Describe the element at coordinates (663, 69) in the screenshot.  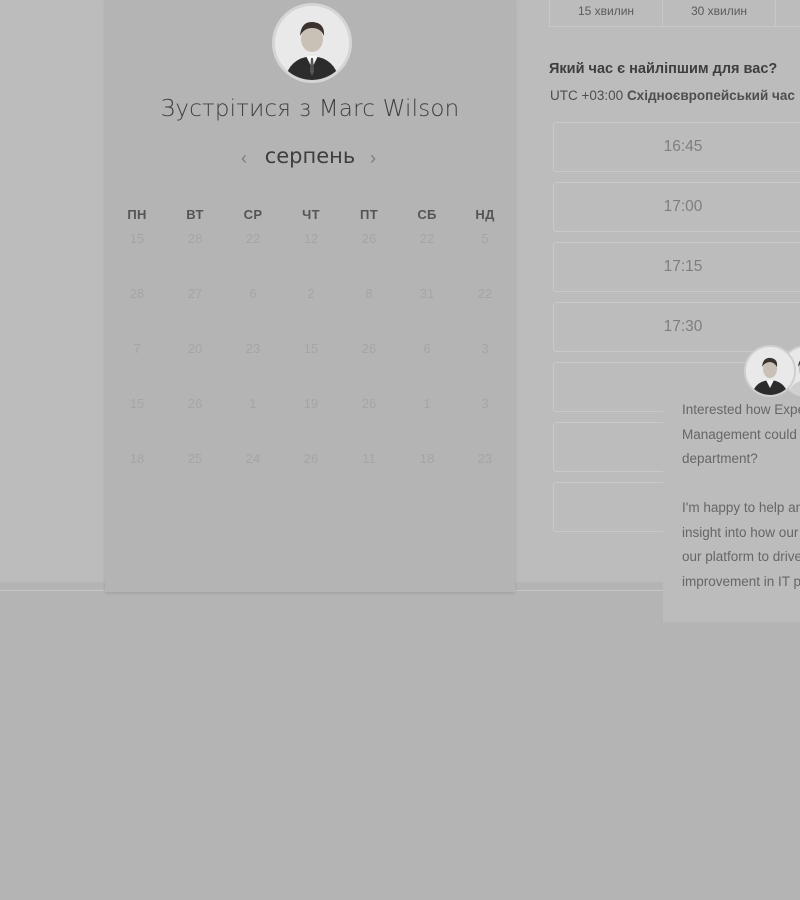
I see `time-question: Який час є найліпшим для вас?` at that location.